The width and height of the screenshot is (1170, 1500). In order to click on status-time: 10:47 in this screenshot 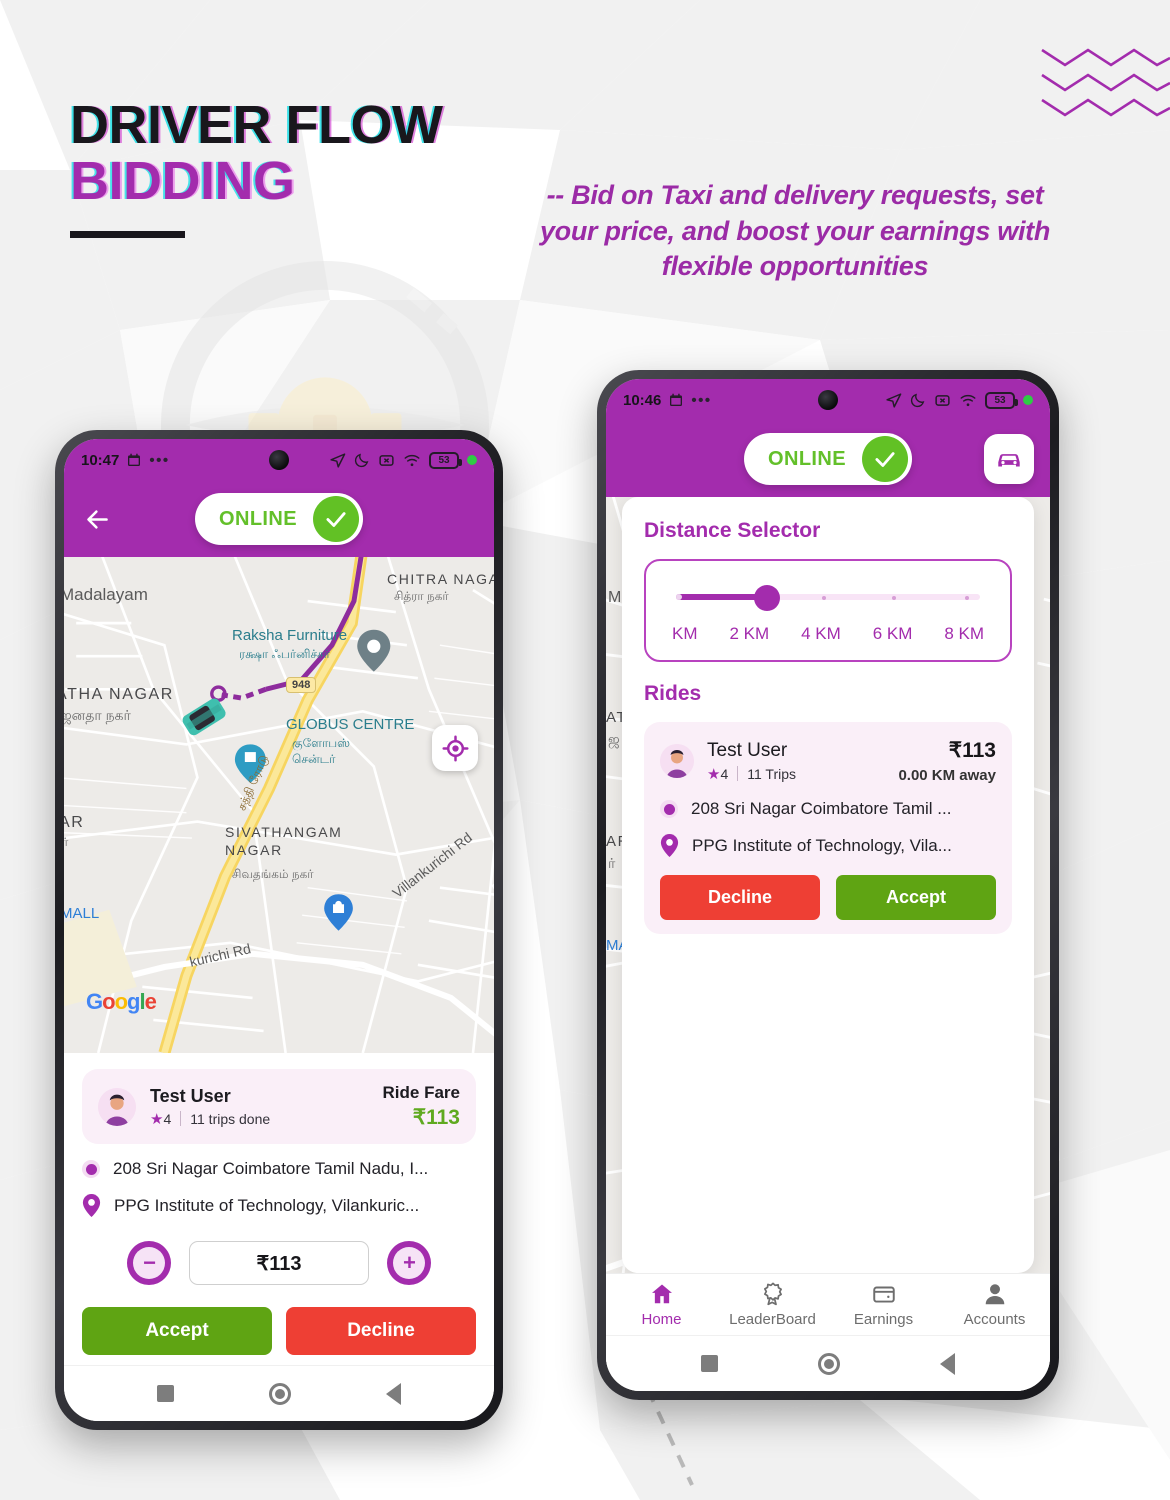, I will do `click(100, 460)`.